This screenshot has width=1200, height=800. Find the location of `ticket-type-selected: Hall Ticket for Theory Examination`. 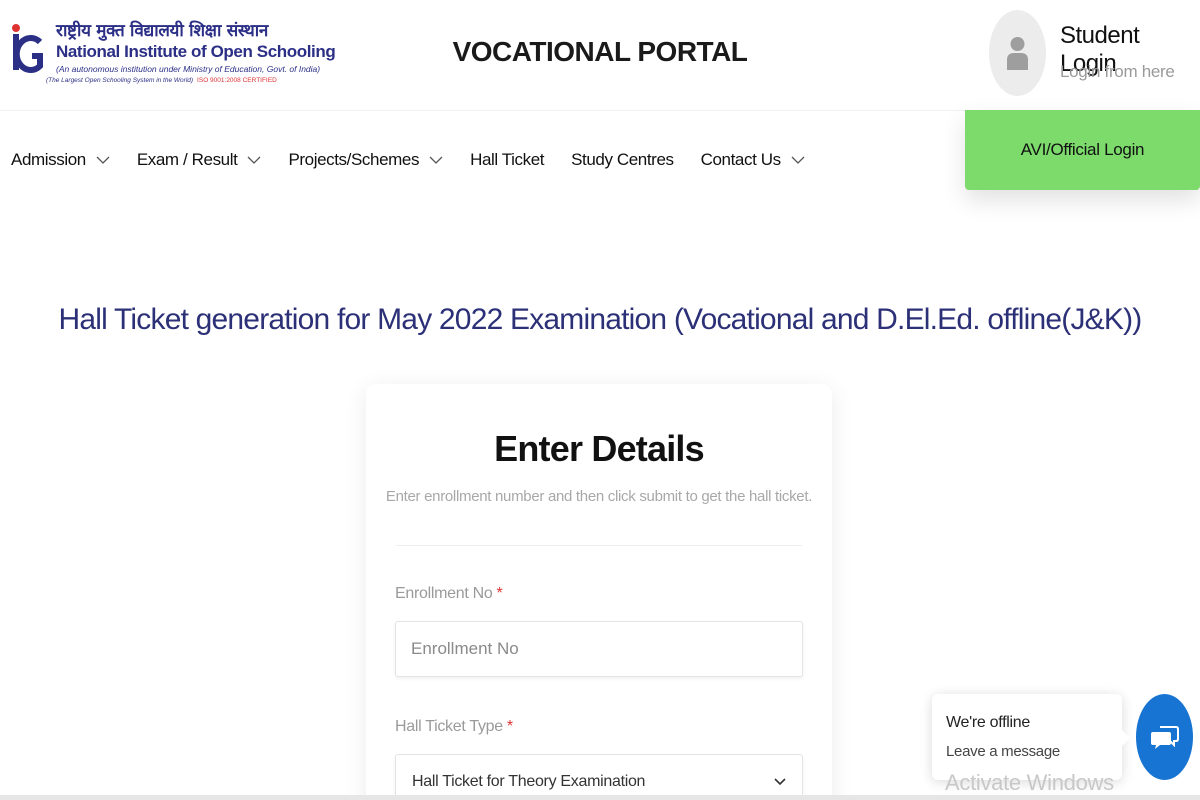

ticket-type-selected: Hall Ticket for Theory Examination is located at coordinates (529, 781).